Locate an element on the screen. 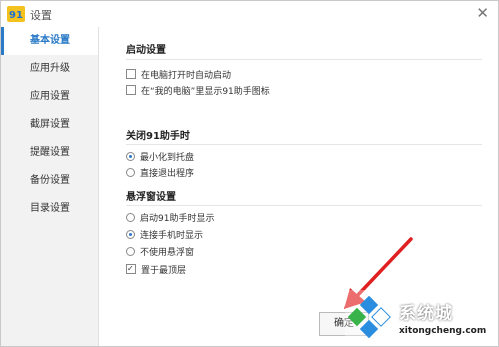  exit-program-label: 直接退出程序 is located at coordinates (167, 174).